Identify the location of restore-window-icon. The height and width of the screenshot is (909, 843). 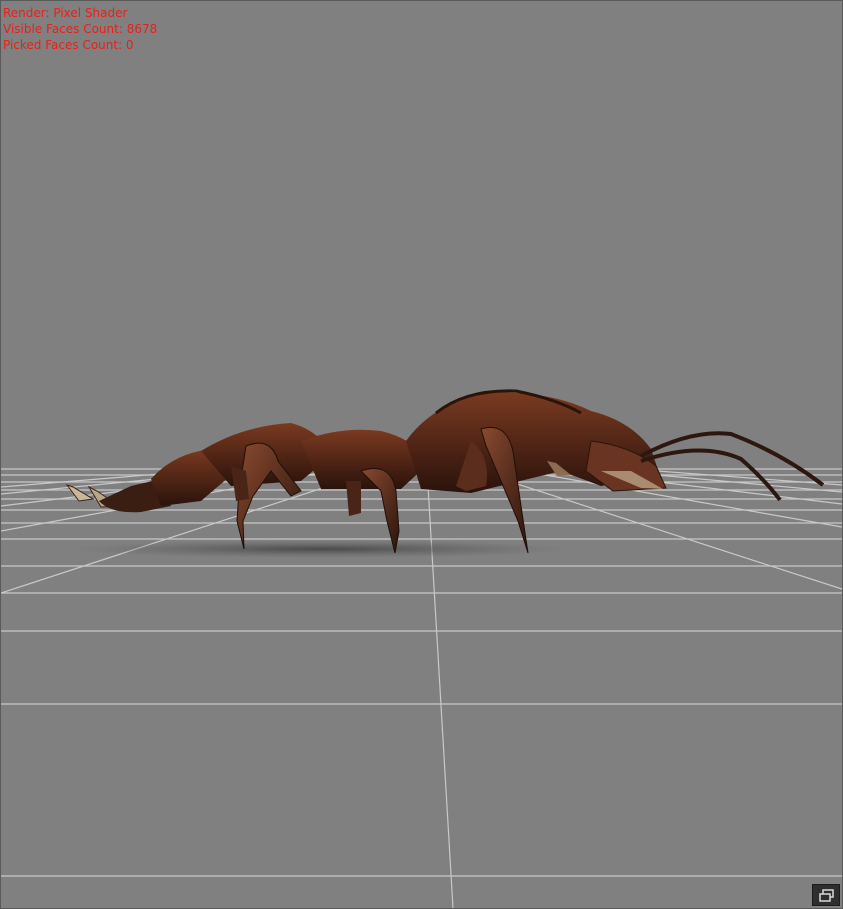
(826, 895).